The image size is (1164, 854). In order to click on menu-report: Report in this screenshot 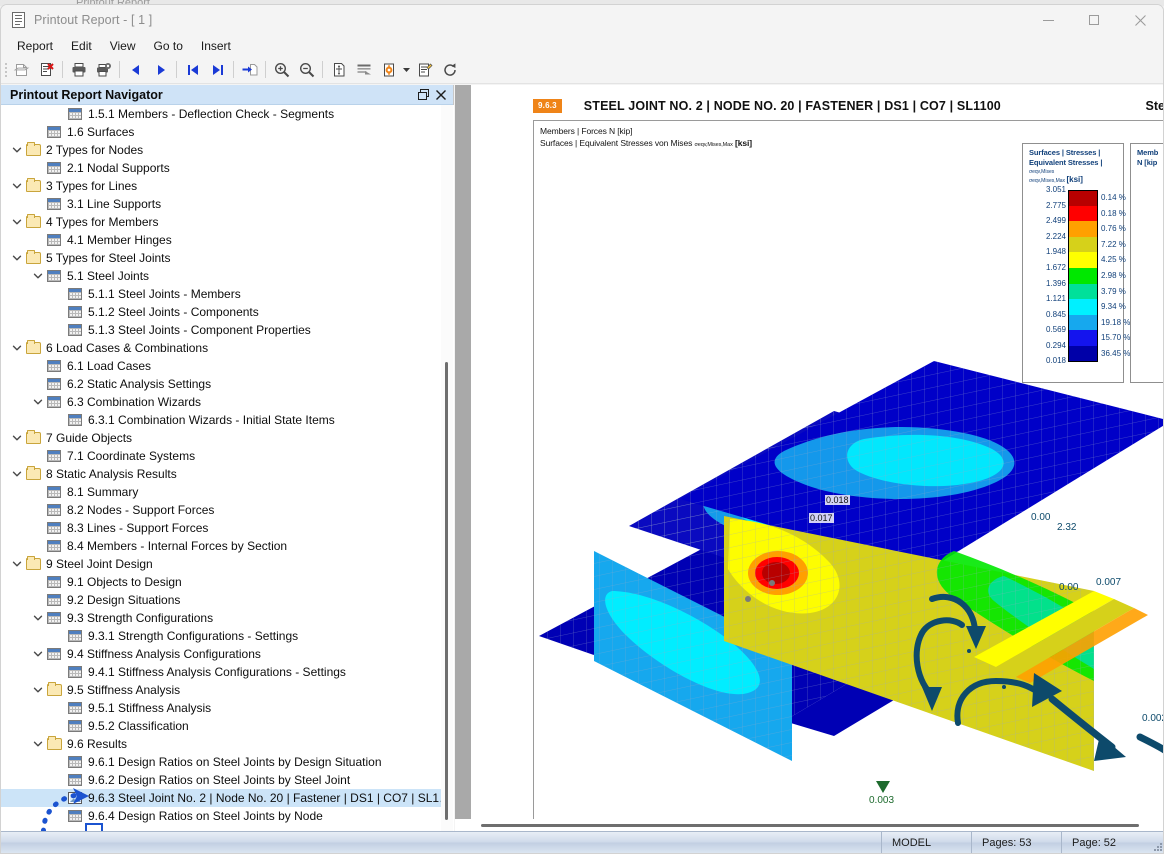, I will do `click(35, 46)`.